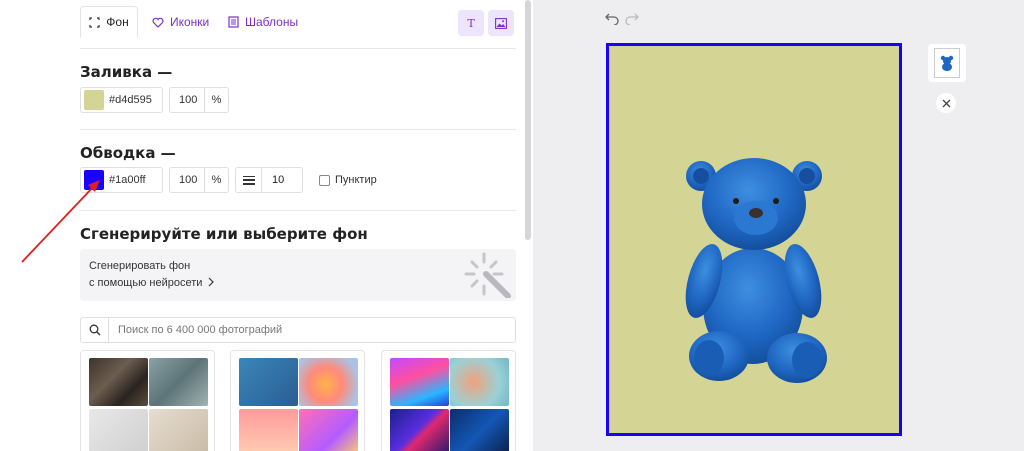 The height and width of the screenshot is (451, 1024). I want to click on fill-color-value: #d4d595, so click(130, 100).